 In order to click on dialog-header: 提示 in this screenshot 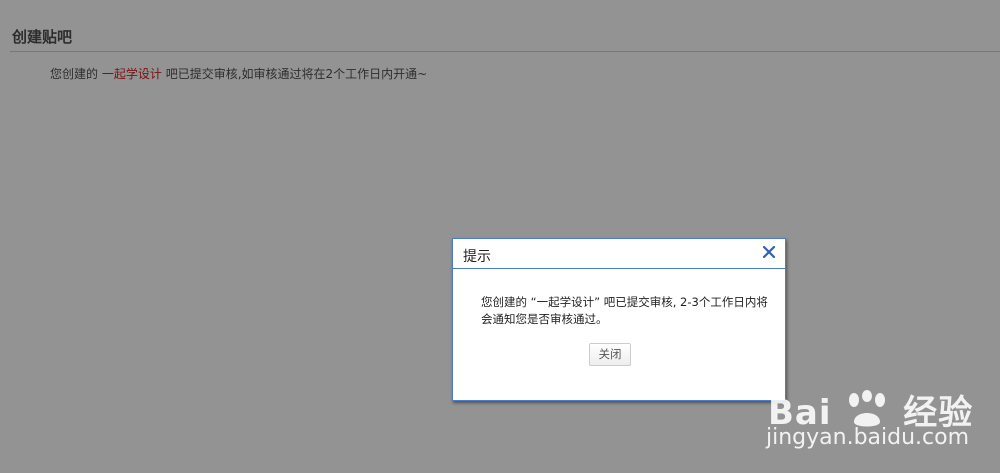, I will do `click(619, 254)`.